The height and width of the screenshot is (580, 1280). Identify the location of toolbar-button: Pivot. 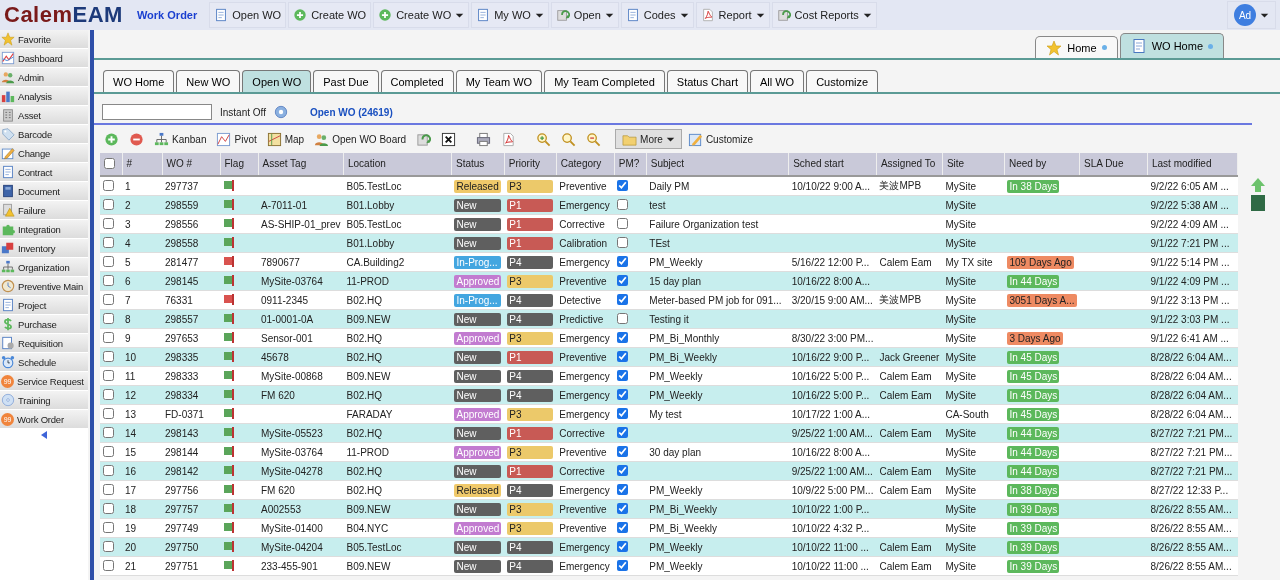
(236, 139).